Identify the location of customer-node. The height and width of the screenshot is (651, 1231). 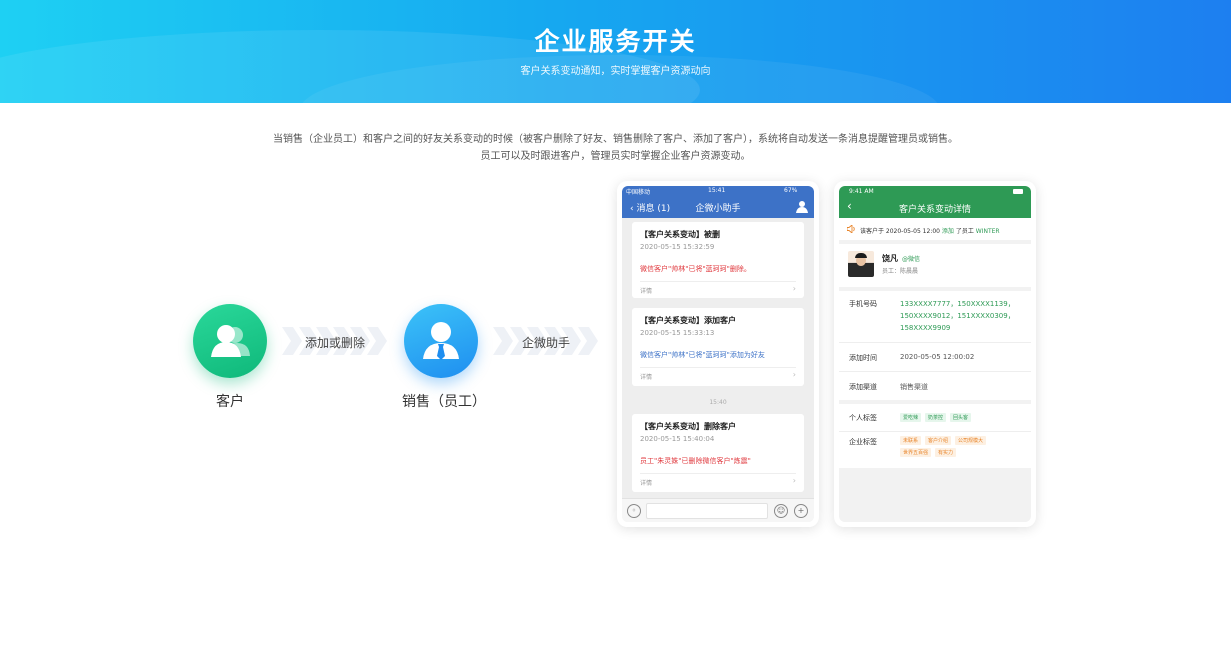
(230, 341).